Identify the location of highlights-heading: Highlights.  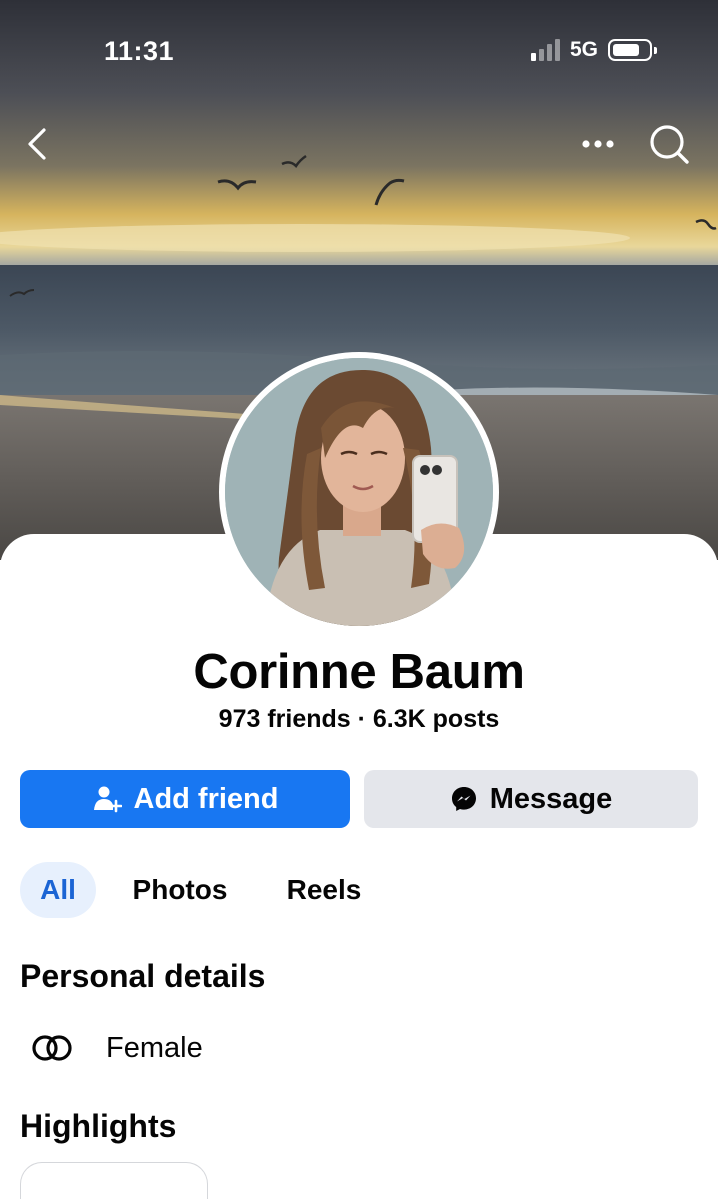
(98, 1126).